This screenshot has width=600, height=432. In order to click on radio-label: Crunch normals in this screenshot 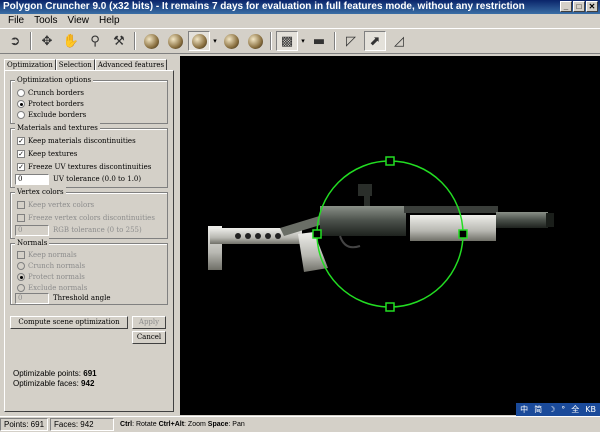, I will do `click(57, 265)`.